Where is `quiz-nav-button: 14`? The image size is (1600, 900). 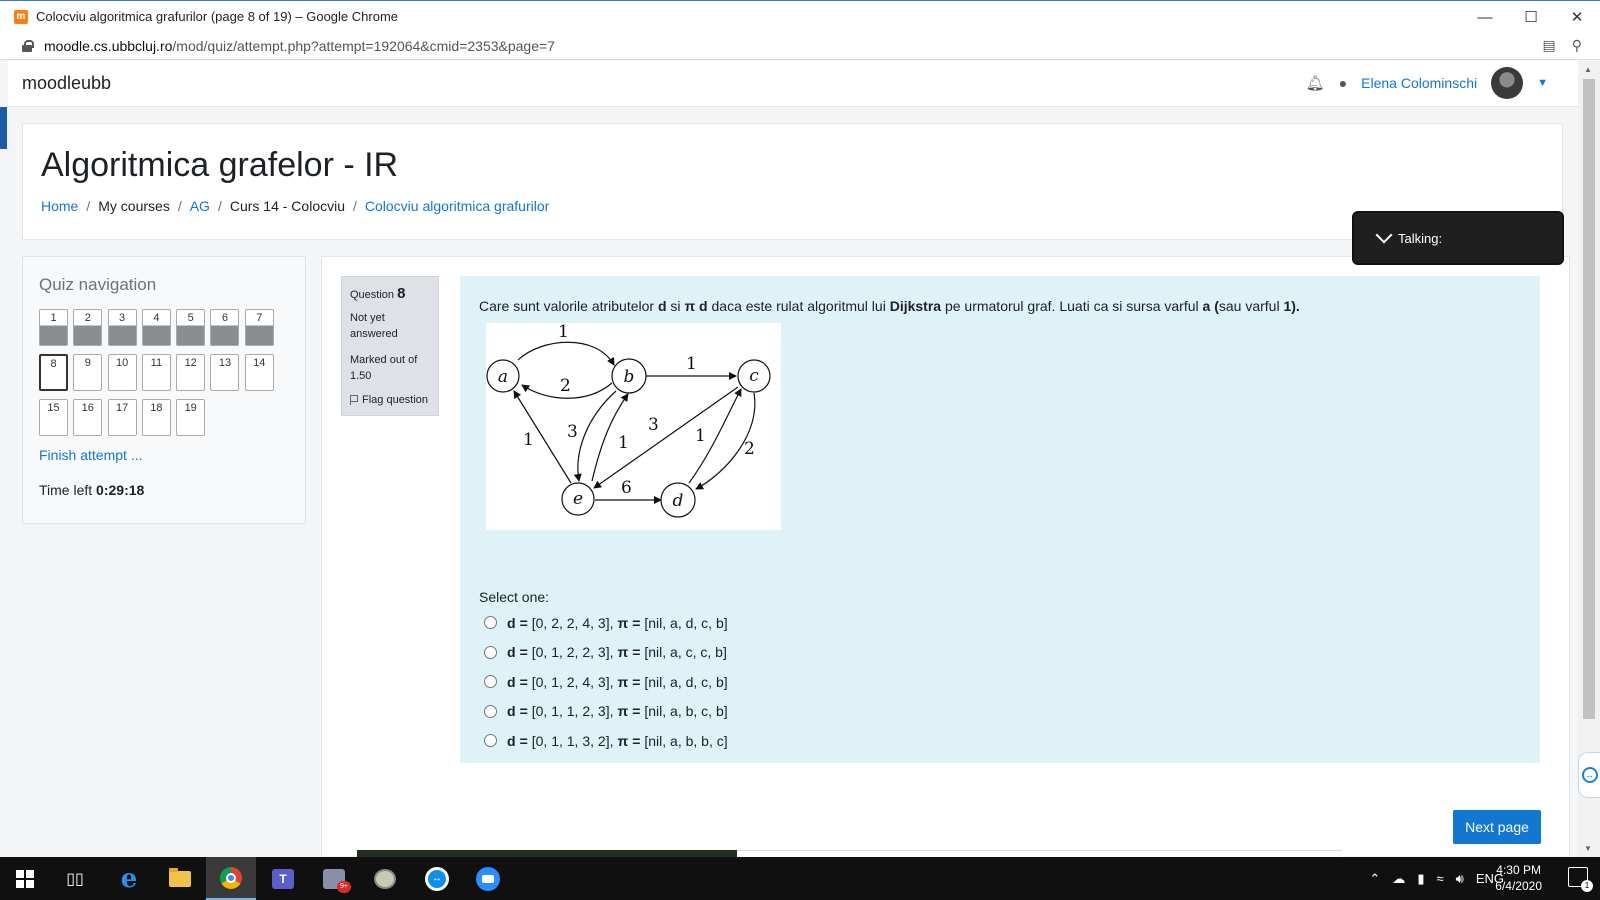 quiz-nav-button: 14 is located at coordinates (259, 372).